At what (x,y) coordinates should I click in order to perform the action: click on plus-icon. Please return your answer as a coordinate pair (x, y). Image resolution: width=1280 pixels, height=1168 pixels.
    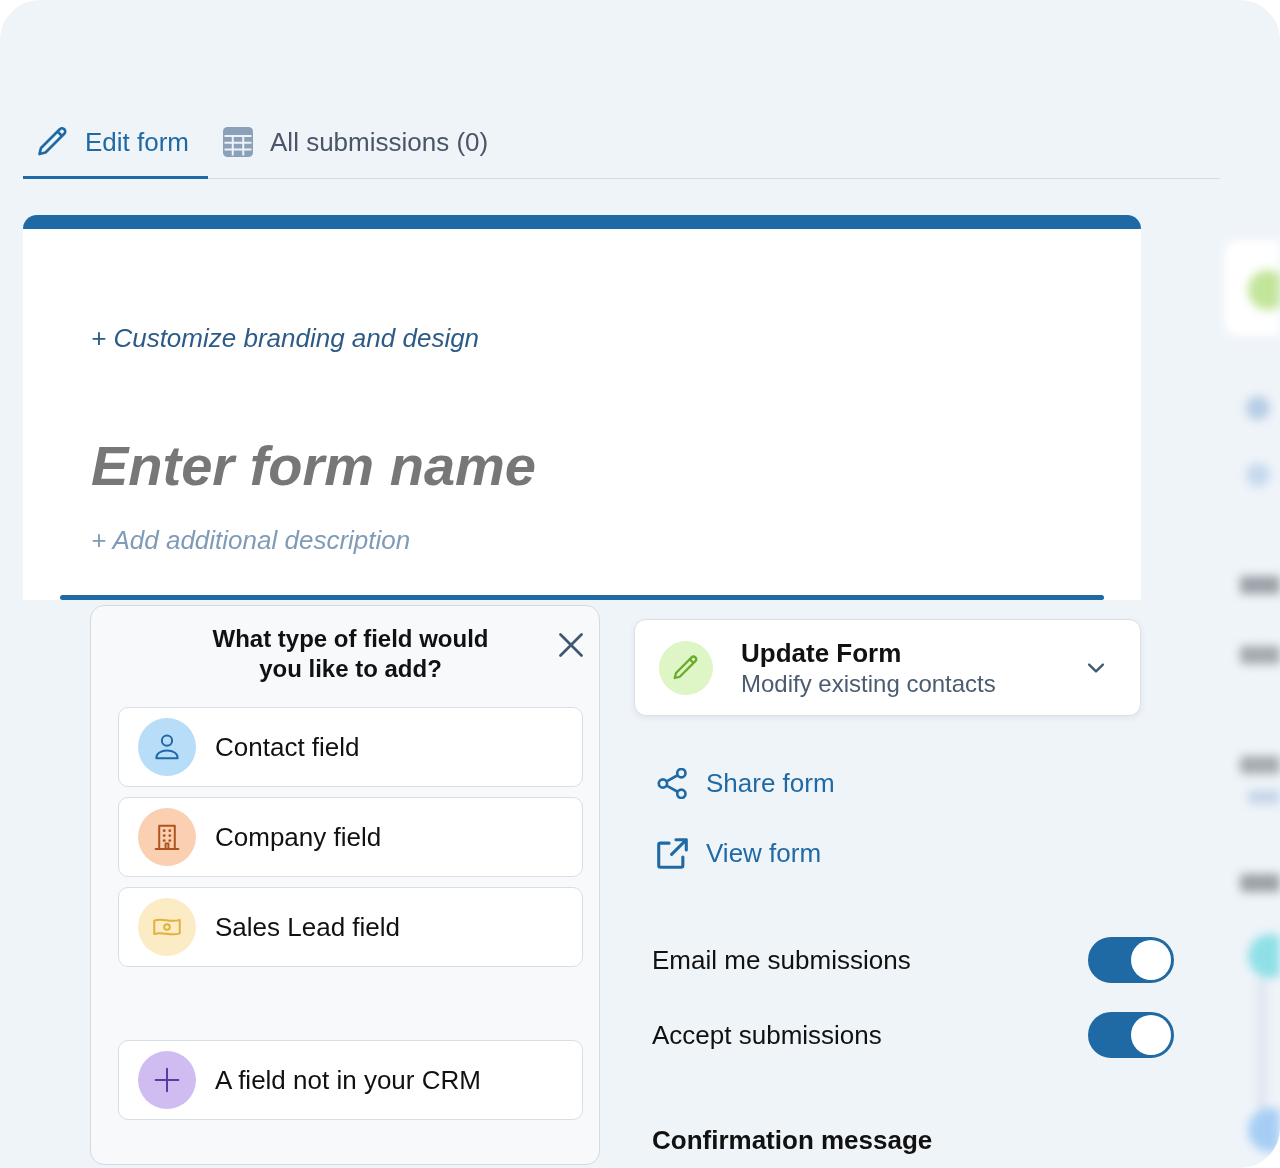
    Looking at the image, I should click on (167, 1080).